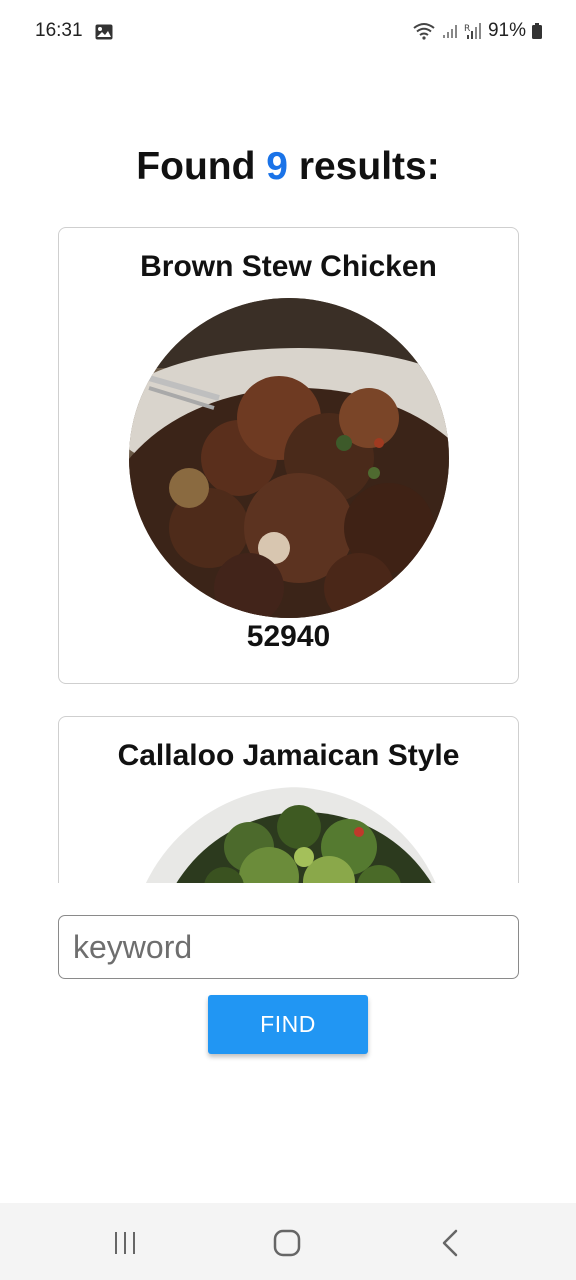 The width and height of the screenshot is (576, 1280). What do you see at coordinates (473, 31) in the screenshot?
I see `signal-icon-2: R` at bounding box center [473, 31].